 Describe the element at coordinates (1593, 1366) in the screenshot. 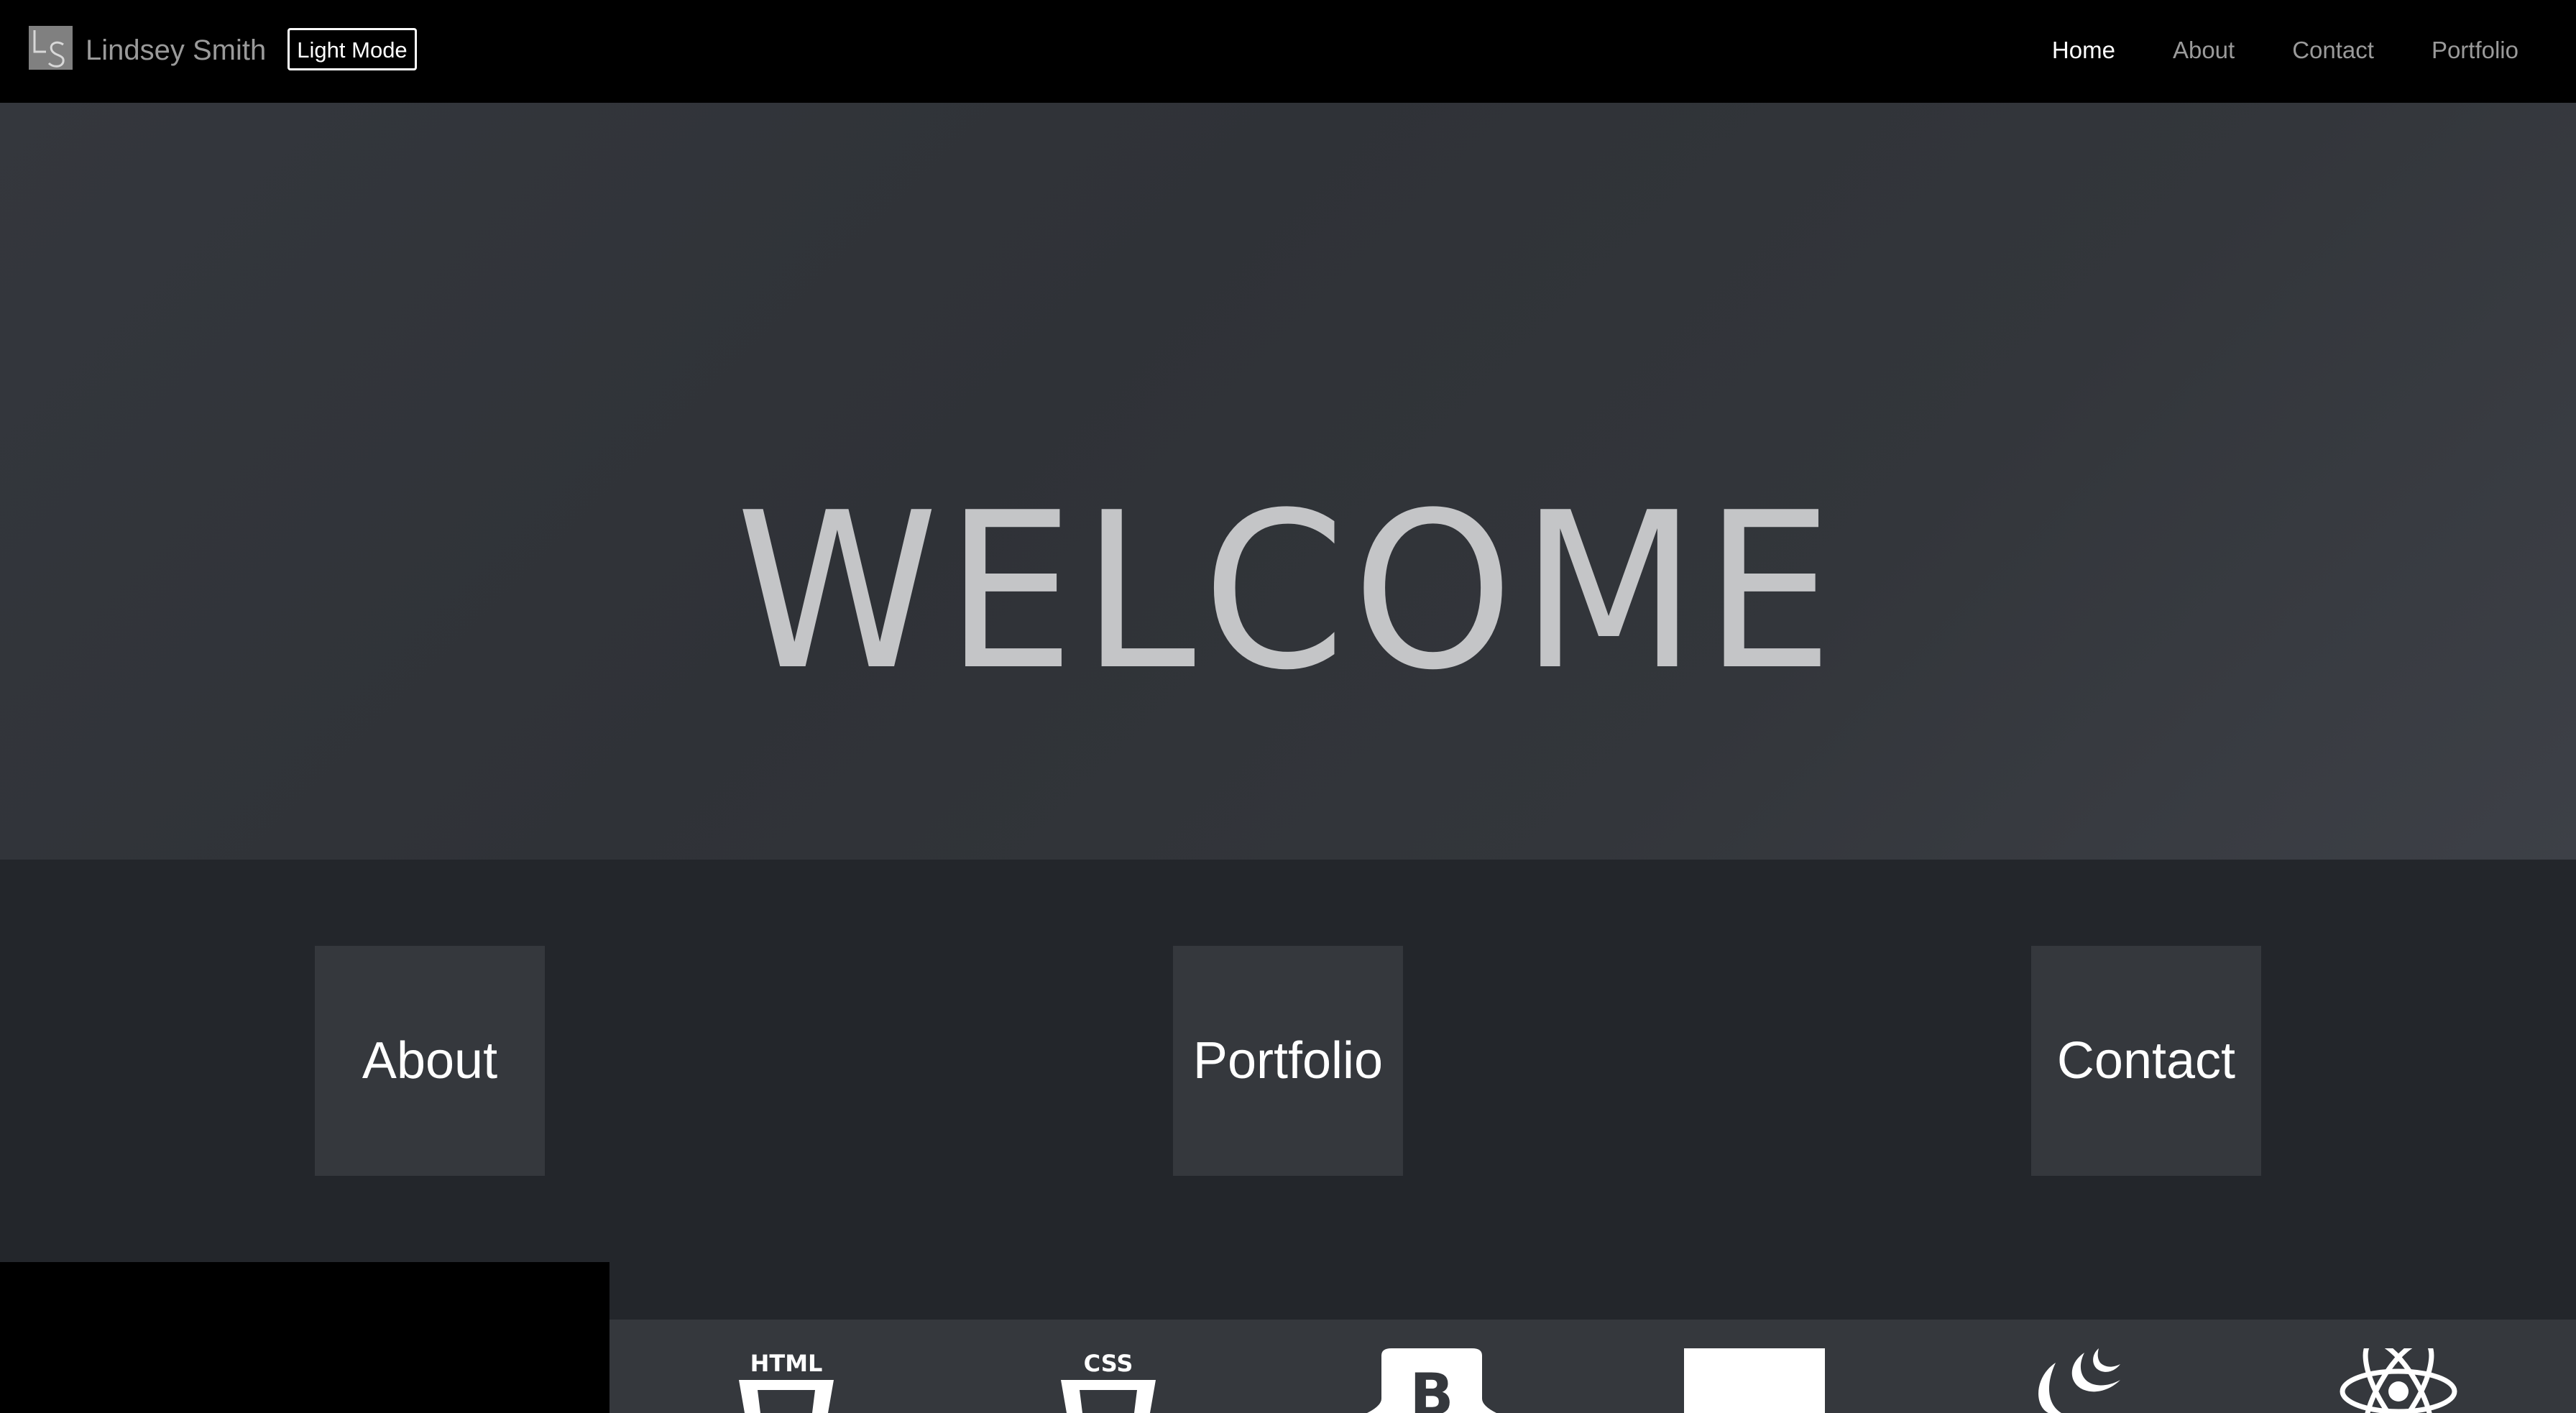

I see `skills-bar: HTML CSS B` at that location.